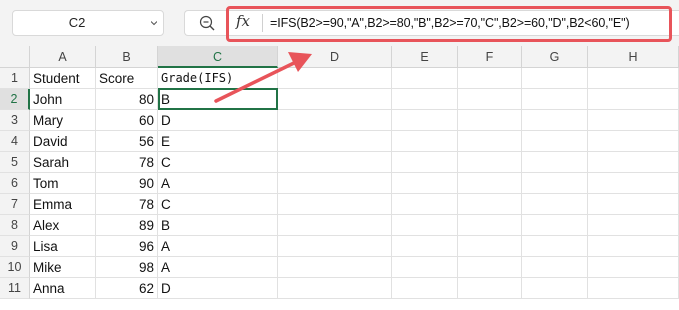  I want to click on cell-e3, so click(425, 120).